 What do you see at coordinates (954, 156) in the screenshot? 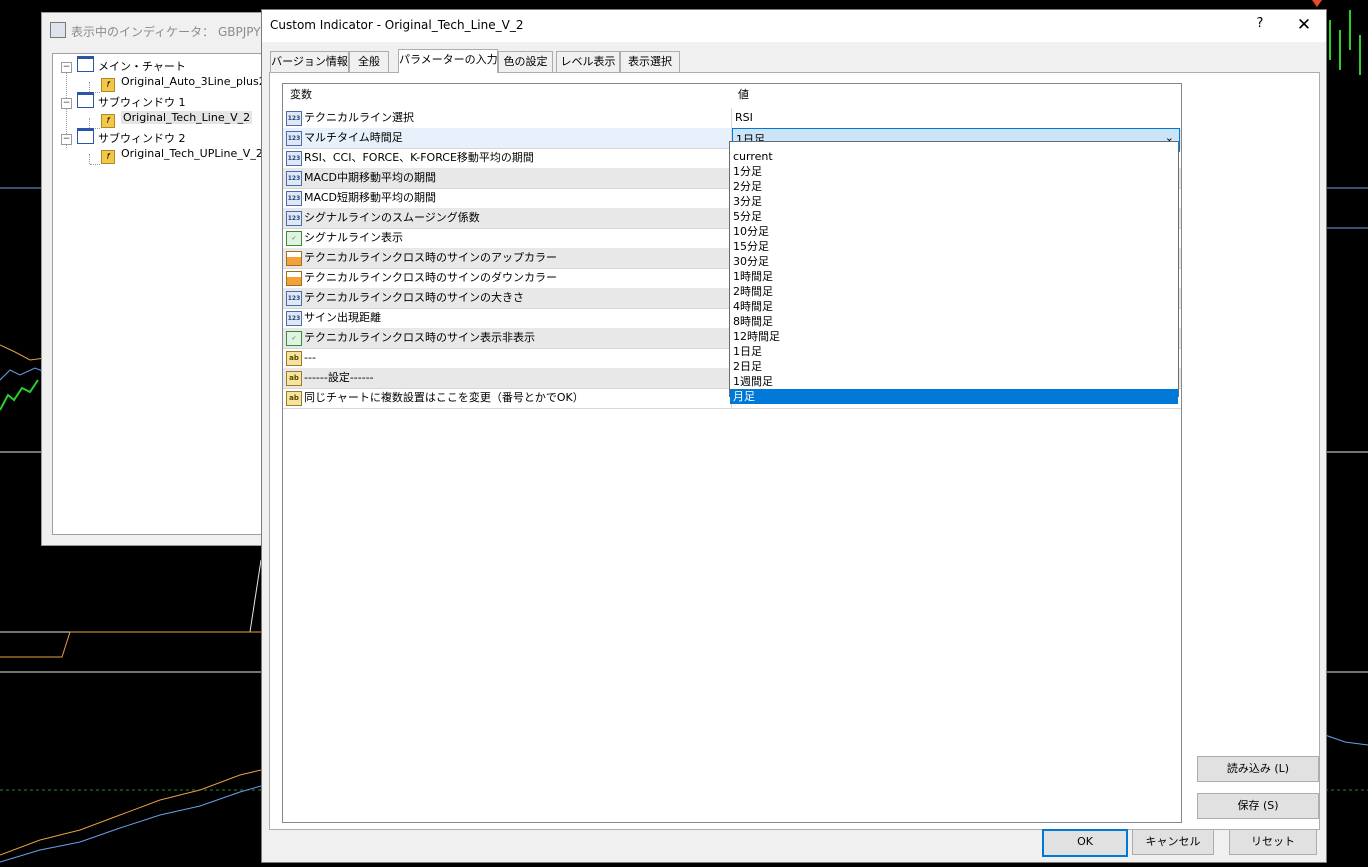
I see `dropdown-option: current` at bounding box center [954, 156].